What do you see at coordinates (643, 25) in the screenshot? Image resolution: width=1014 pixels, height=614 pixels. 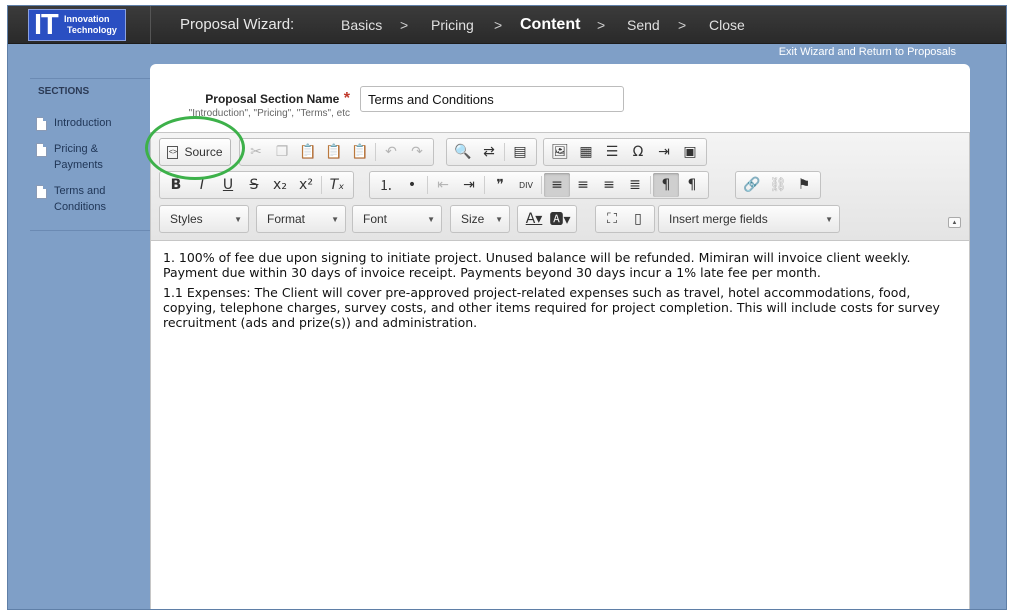 I see `wizard-step-send: Send` at bounding box center [643, 25].